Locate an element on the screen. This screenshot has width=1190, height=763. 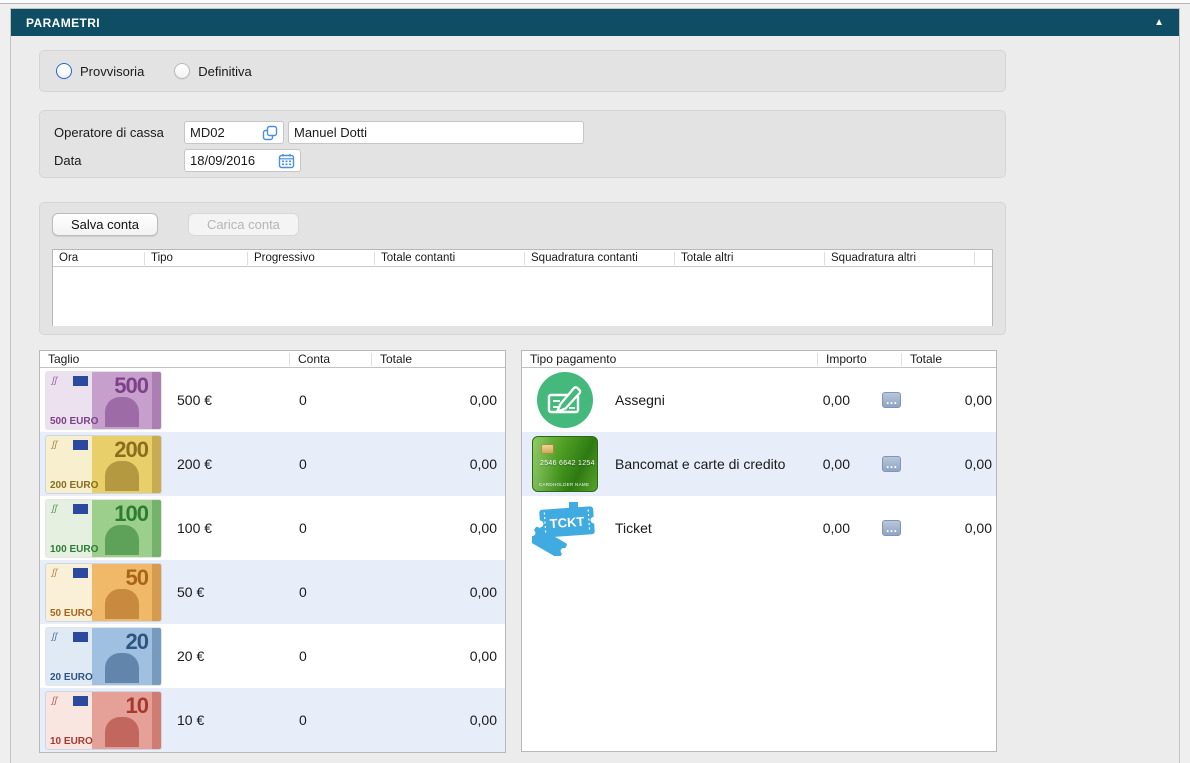
conta-buttons: Salva conta Carica conta is located at coordinates (522, 224).